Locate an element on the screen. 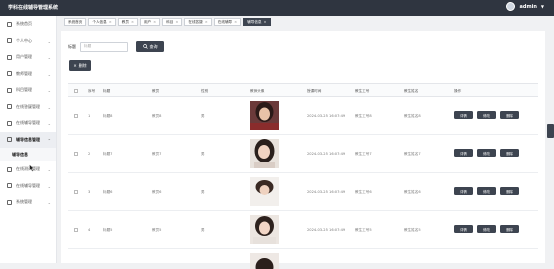  header-time: 授课时间 is located at coordinates (314, 91).